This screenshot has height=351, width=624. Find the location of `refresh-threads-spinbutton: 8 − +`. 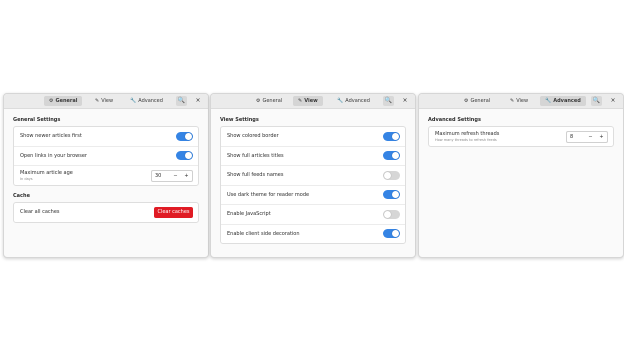

refresh-threads-spinbutton: 8 − + is located at coordinates (587, 136).